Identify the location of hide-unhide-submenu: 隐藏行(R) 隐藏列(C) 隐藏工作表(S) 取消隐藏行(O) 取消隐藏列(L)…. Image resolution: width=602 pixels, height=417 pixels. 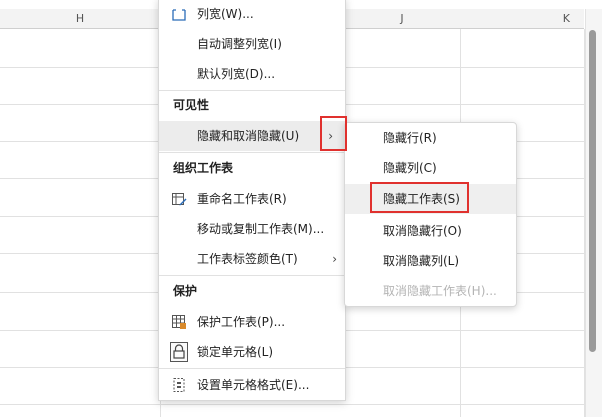
(430, 214).